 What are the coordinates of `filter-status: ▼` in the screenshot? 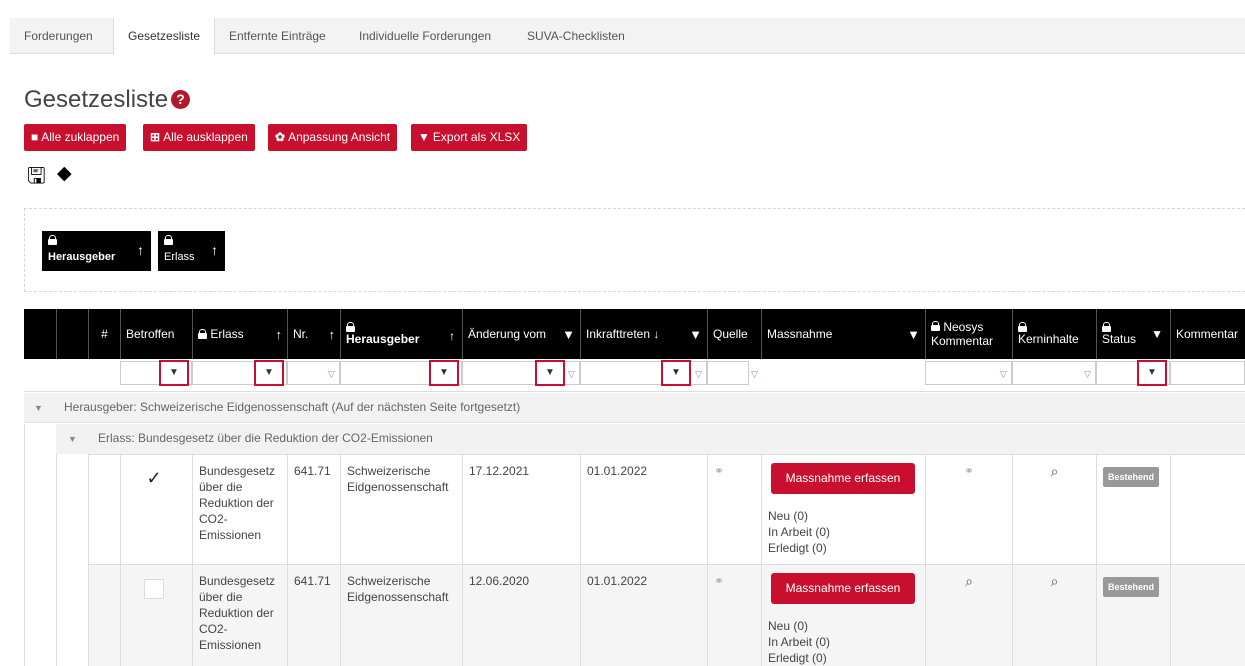 It's located at (1133, 373).